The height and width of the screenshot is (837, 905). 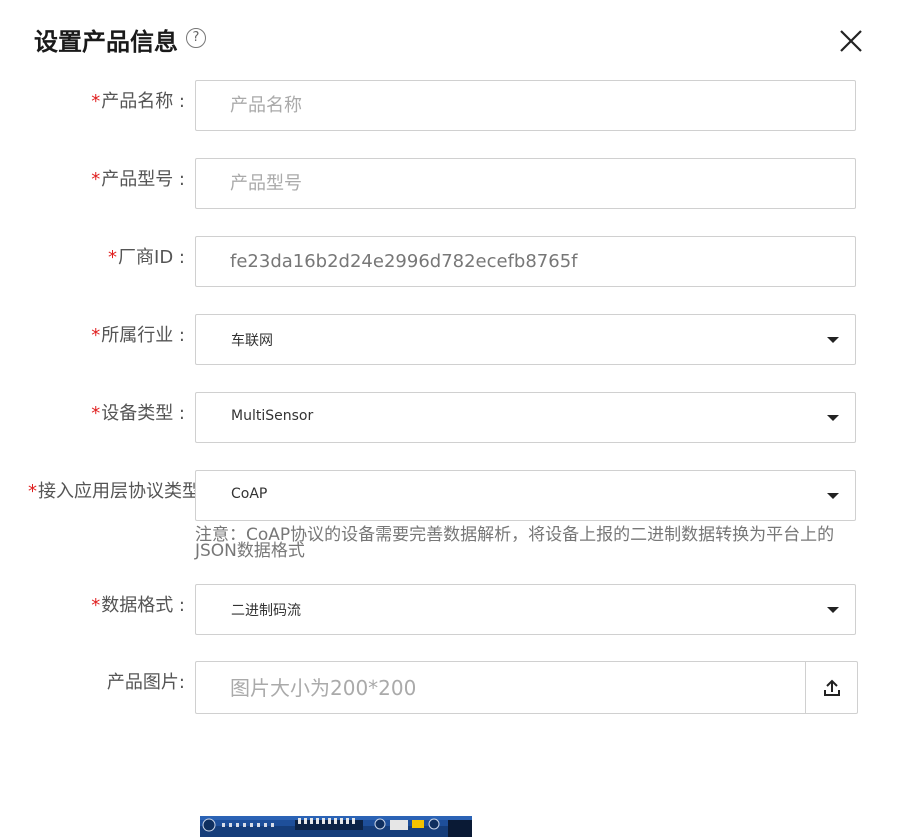 I want to click on upload-icon, so click(x=832, y=687).